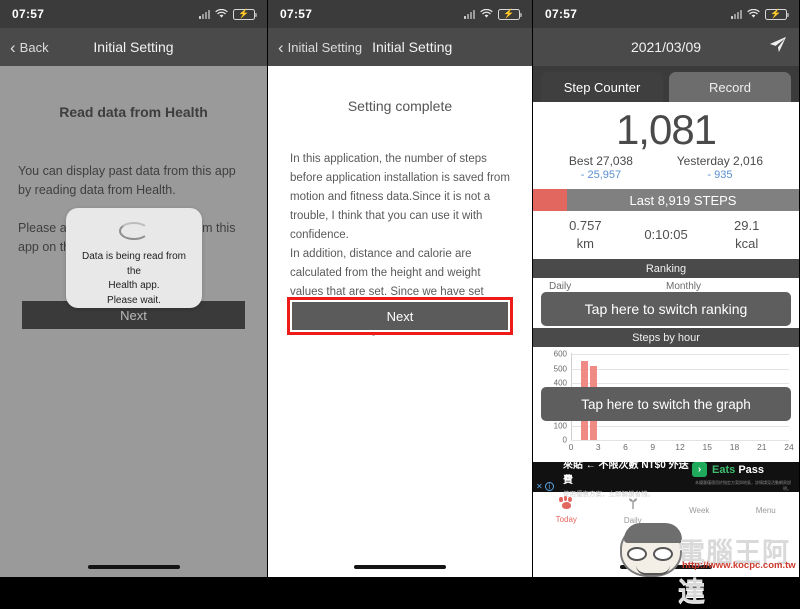 This screenshot has height=609, width=800. What do you see at coordinates (653, 447) in the screenshot?
I see `x-axis-tick-label: 9` at bounding box center [653, 447].